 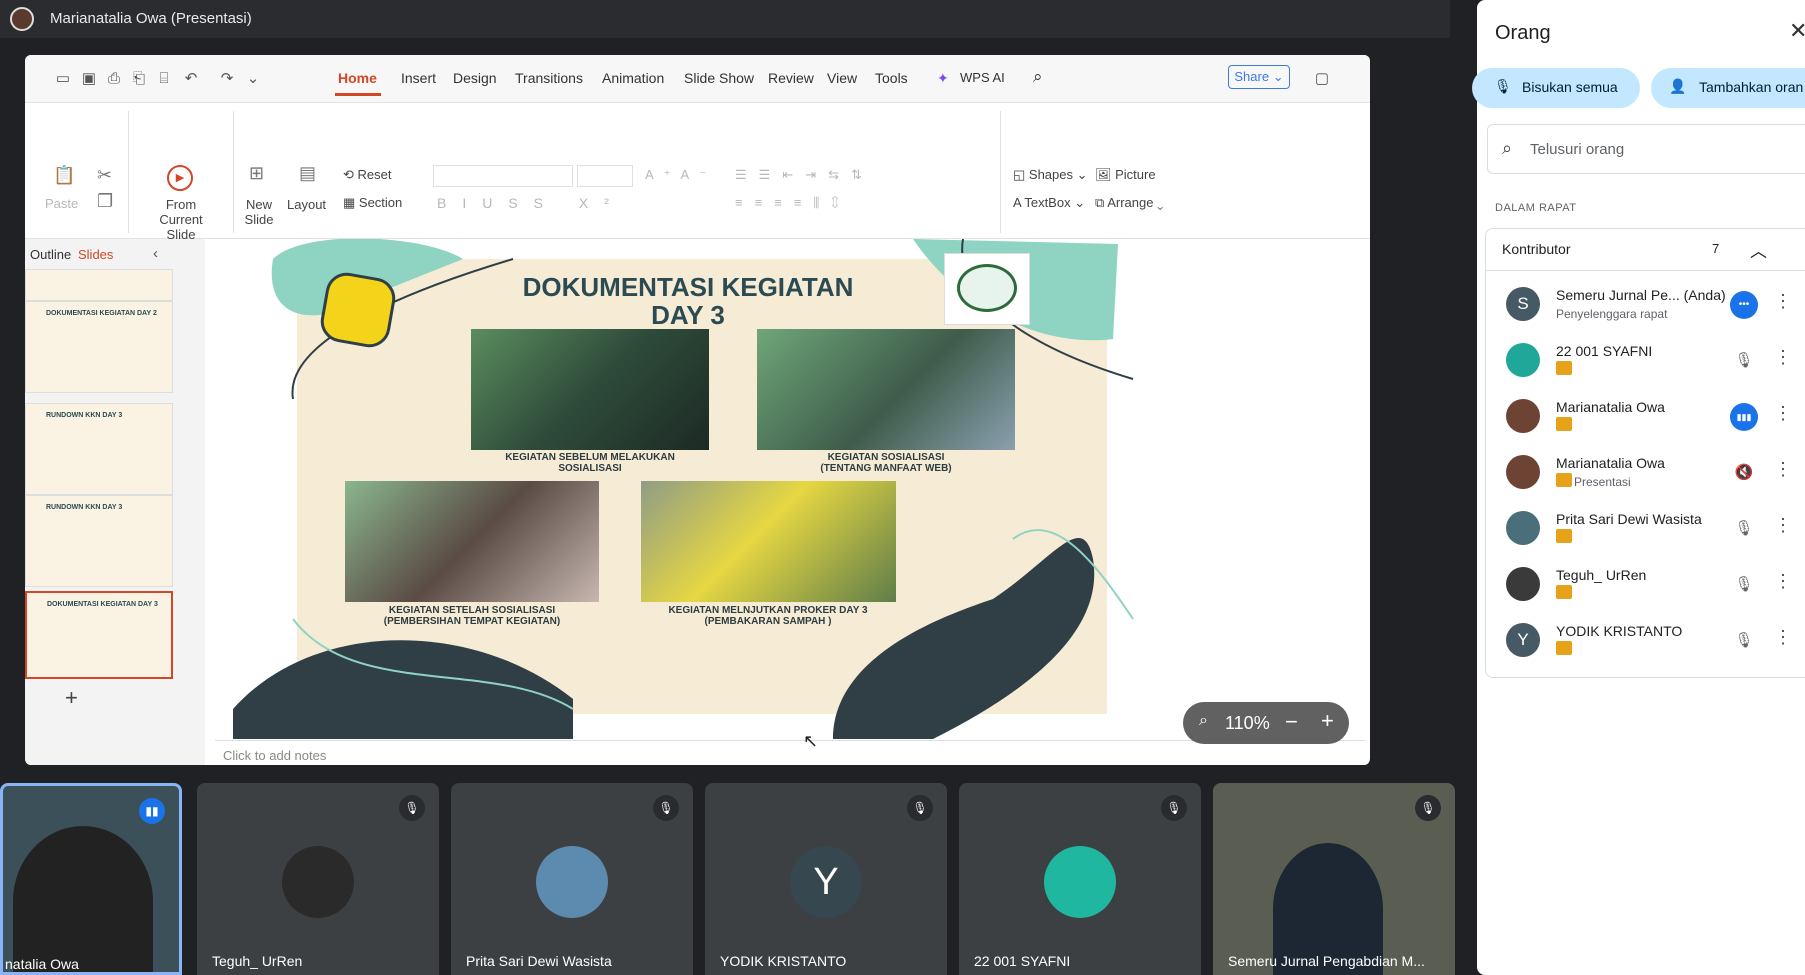 I want to click on slide-thumbnail: DOKUMENTASI KEGIATAN DAY 2, so click(x=99, y=347).